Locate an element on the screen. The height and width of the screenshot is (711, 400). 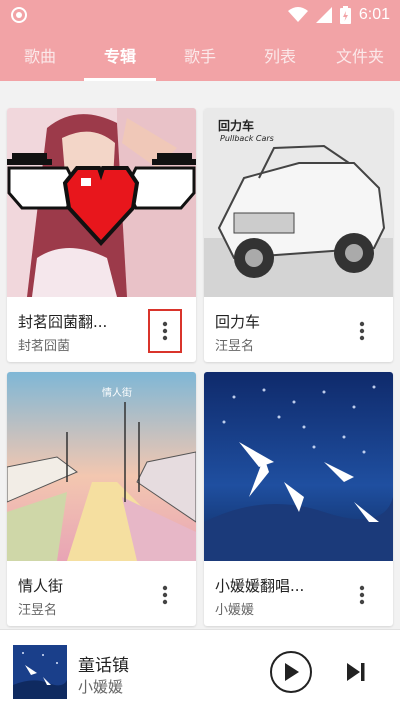
status-time: 6:01 is located at coordinates (374, 14).